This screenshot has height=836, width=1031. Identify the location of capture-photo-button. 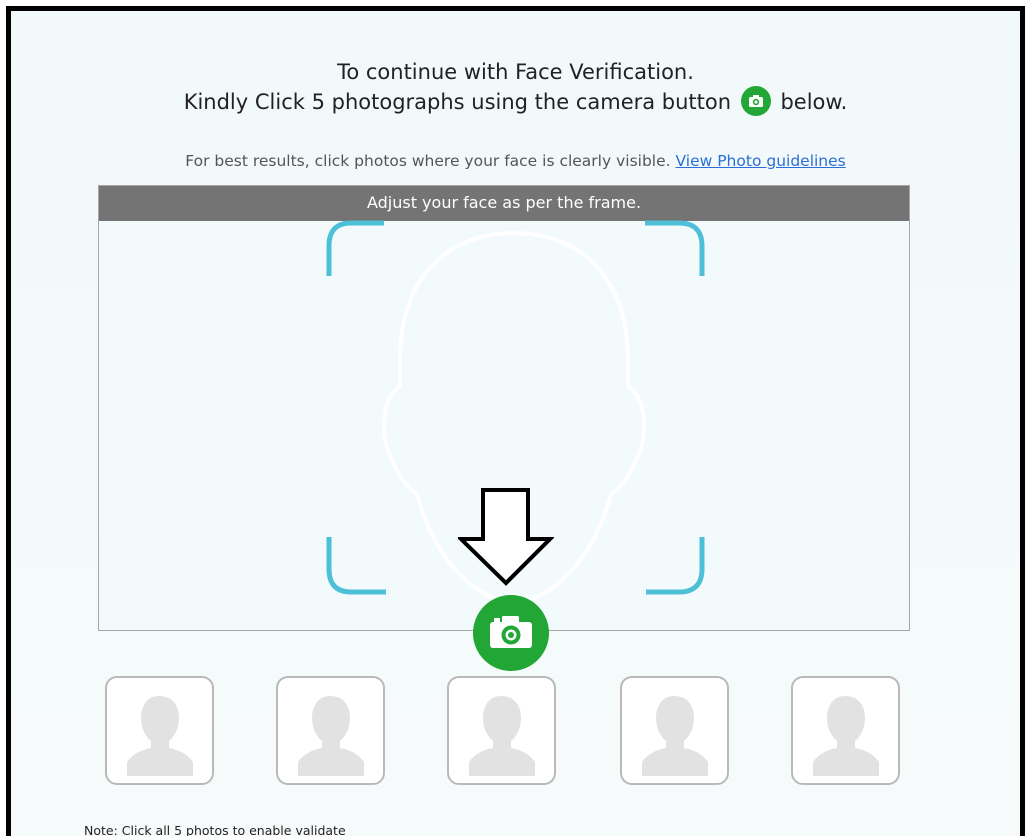
(511, 633).